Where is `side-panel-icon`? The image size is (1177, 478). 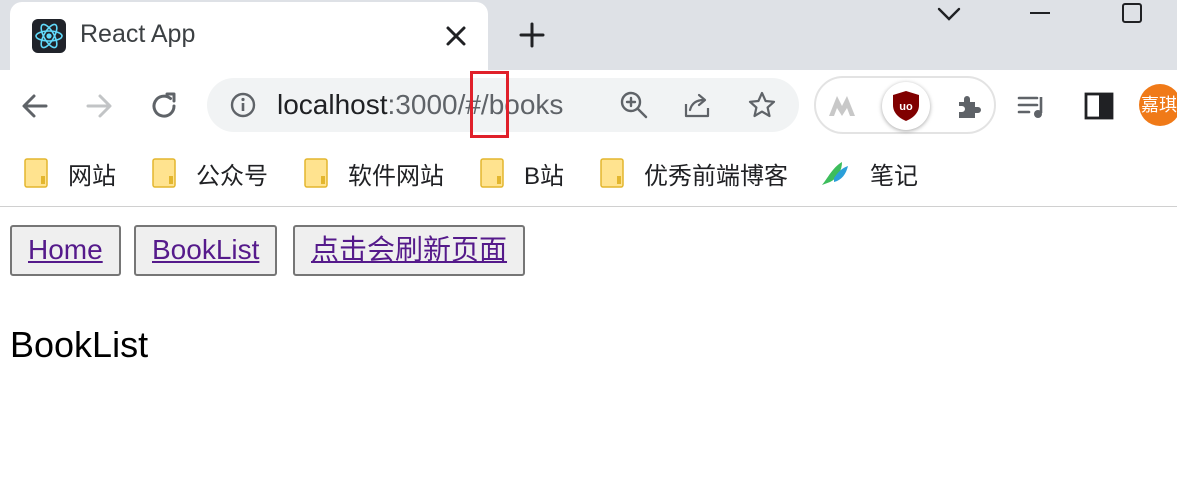 side-panel-icon is located at coordinates (1099, 106).